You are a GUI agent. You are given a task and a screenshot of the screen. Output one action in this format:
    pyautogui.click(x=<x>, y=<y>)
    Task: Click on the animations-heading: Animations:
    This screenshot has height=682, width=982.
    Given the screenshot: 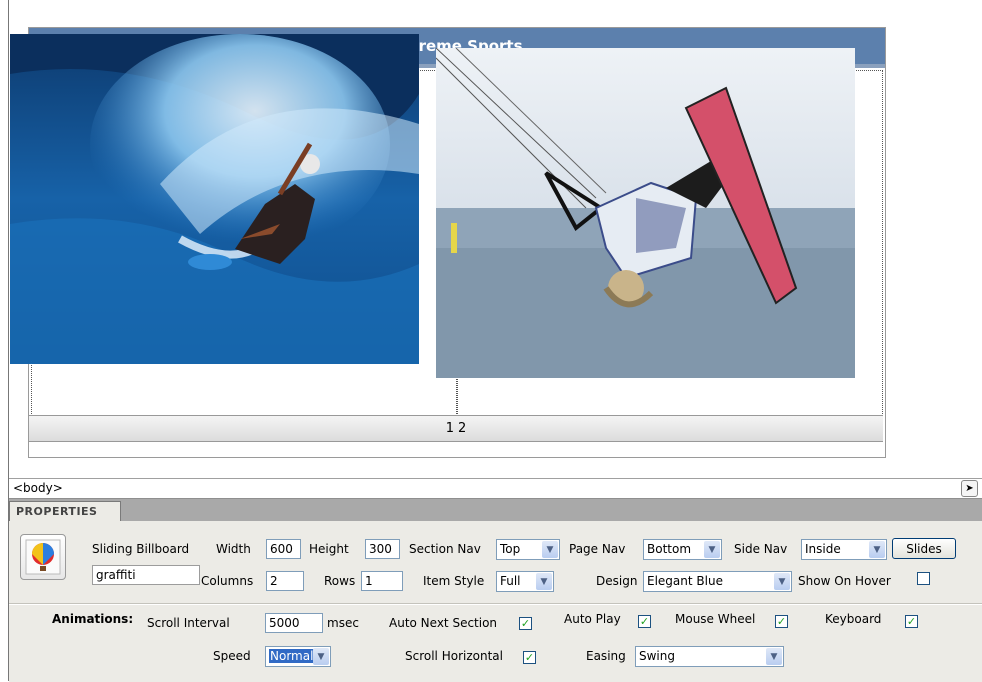 What is the action you would take?
    pyautogui.click(x=93, y=619)
    